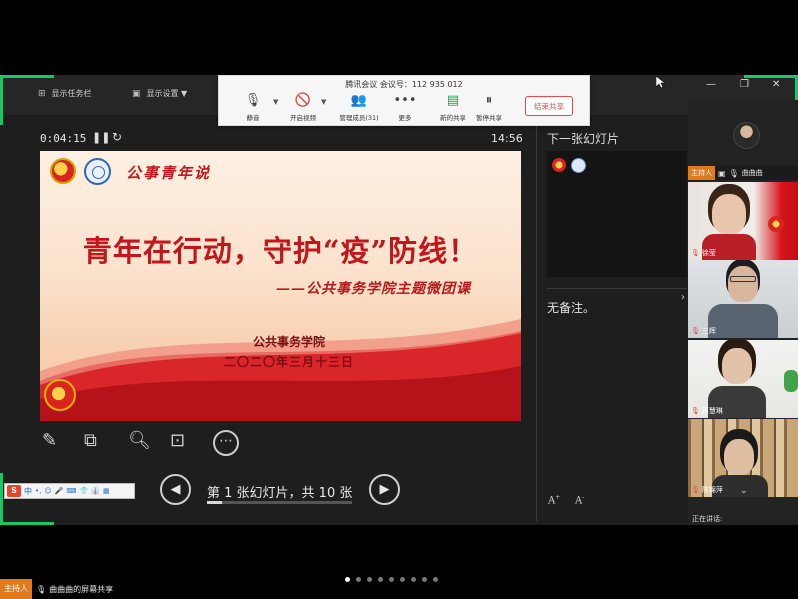 The width and height of the screenshot is (798, 599). What do you see at coordinates (60, 395) in the screenshot?
I see `youth-league-emblem-bottom-icon` at bounding box center [60, 395].